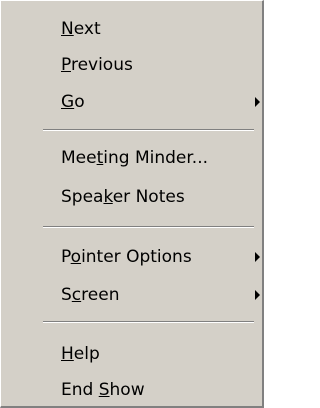  Describe the element at coordinates (66, 65) in the screenshot. I see `mnemonic: P` at that location.